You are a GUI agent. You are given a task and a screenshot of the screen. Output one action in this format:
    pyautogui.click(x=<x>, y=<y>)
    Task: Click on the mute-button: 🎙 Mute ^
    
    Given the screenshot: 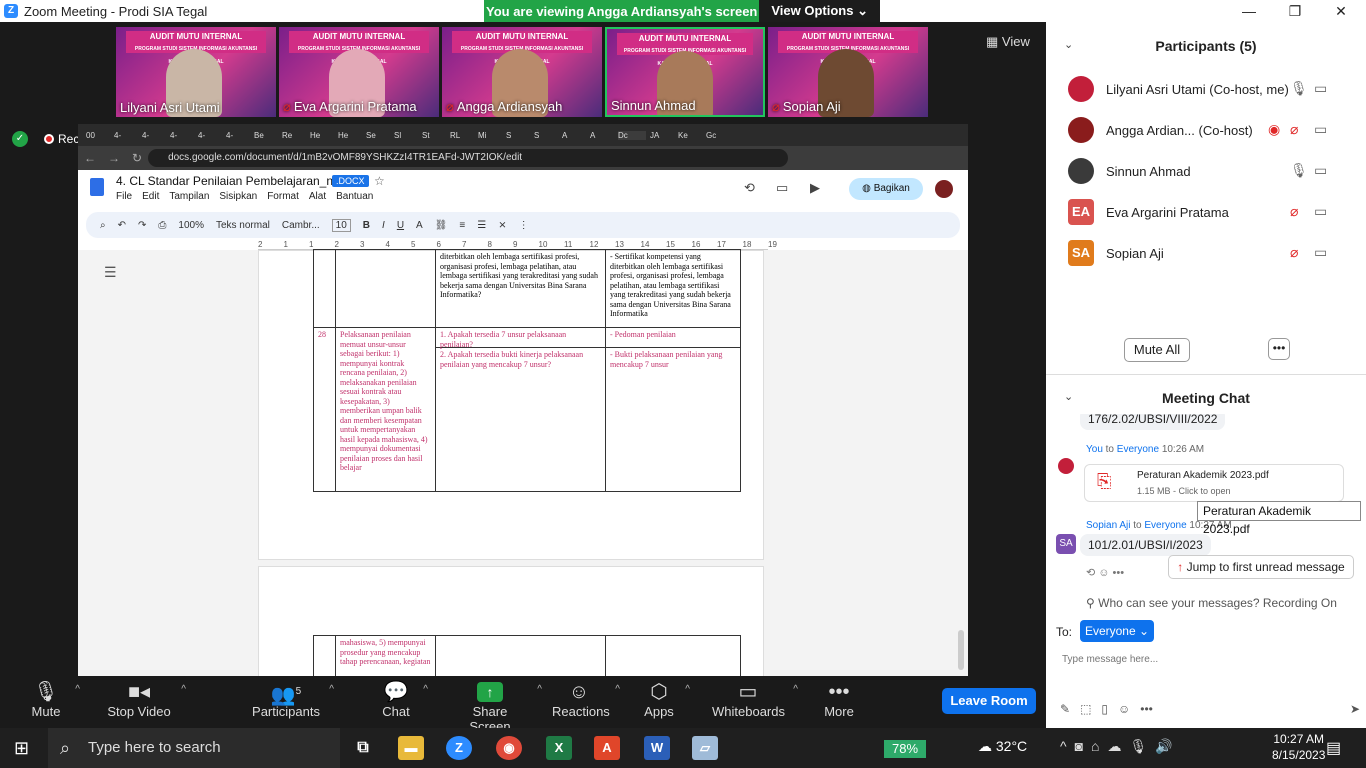 What is the action you would take?
    pyautogui.click(x=53, y=699)
    